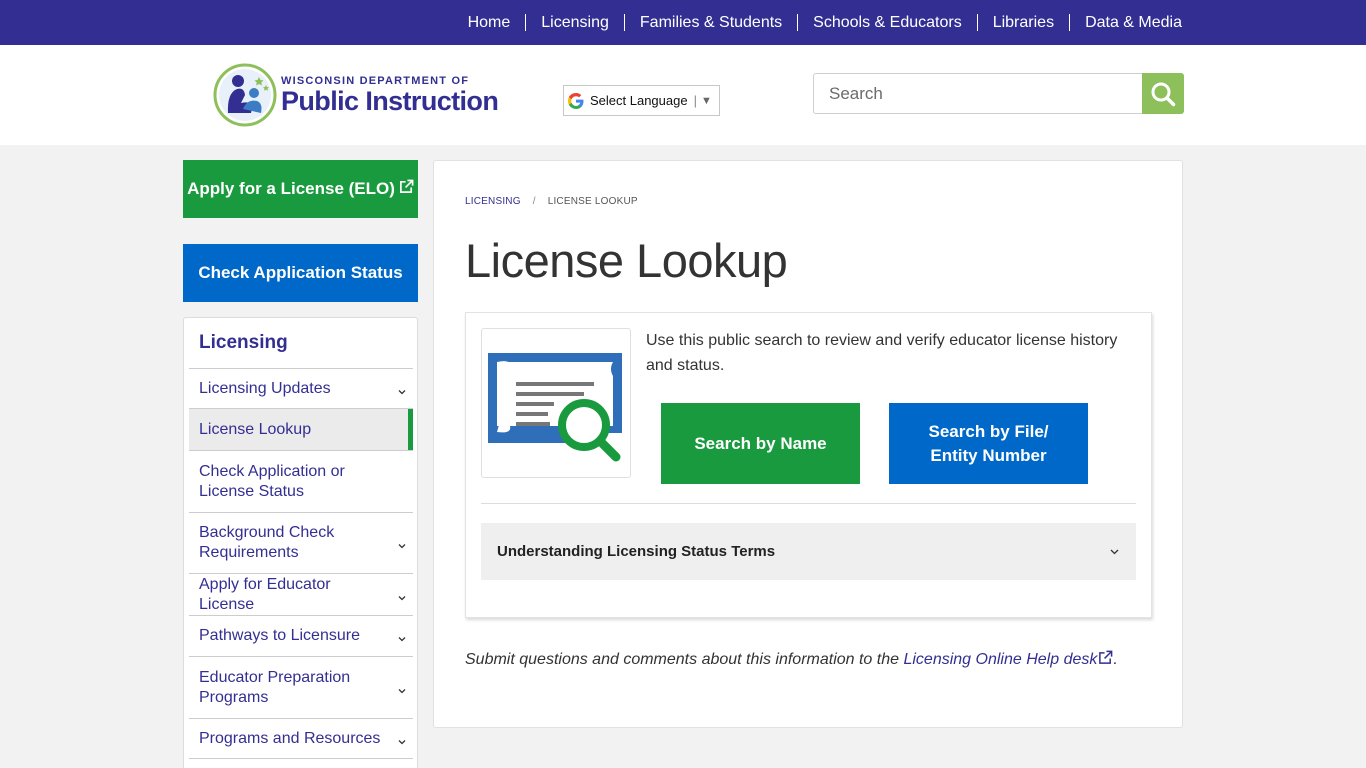  I want to click on sidebar-item-apply-educator-license: Apply for Educator License, so click(301, 594).